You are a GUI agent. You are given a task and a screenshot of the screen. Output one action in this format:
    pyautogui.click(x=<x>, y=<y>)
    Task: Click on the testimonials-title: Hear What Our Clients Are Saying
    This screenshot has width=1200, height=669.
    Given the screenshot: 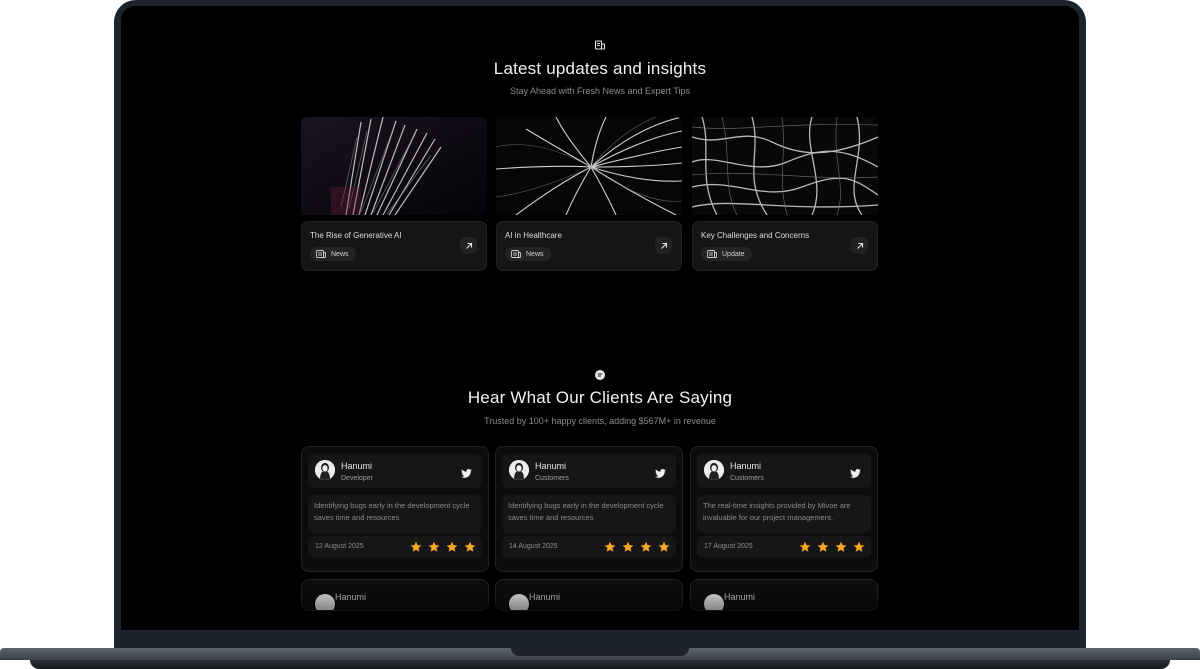 What is the action you would take?
    pyautogui.click(x=600, y=397)
    